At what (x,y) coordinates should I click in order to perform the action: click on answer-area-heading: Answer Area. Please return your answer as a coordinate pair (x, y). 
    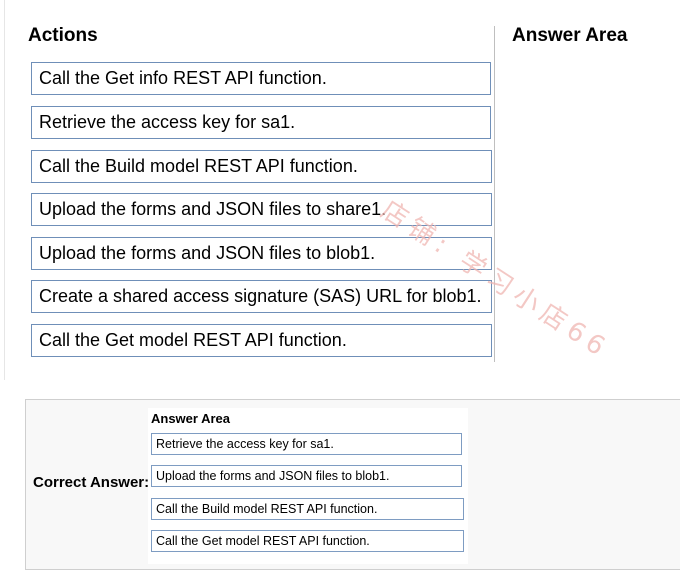
    Looking at the image, I should click on (570, 35).